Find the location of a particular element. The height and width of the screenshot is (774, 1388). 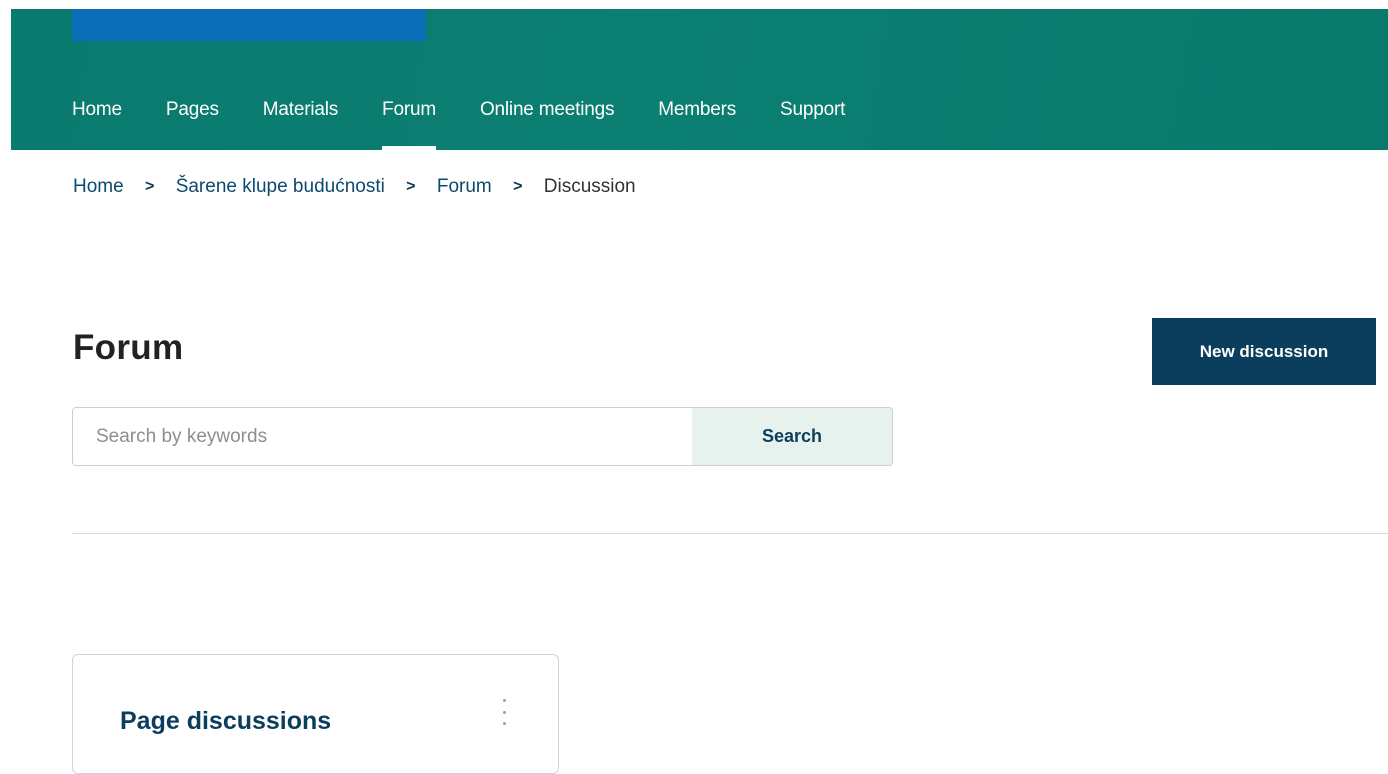

nav-item-members: Members is located at coordinates (697, 123).